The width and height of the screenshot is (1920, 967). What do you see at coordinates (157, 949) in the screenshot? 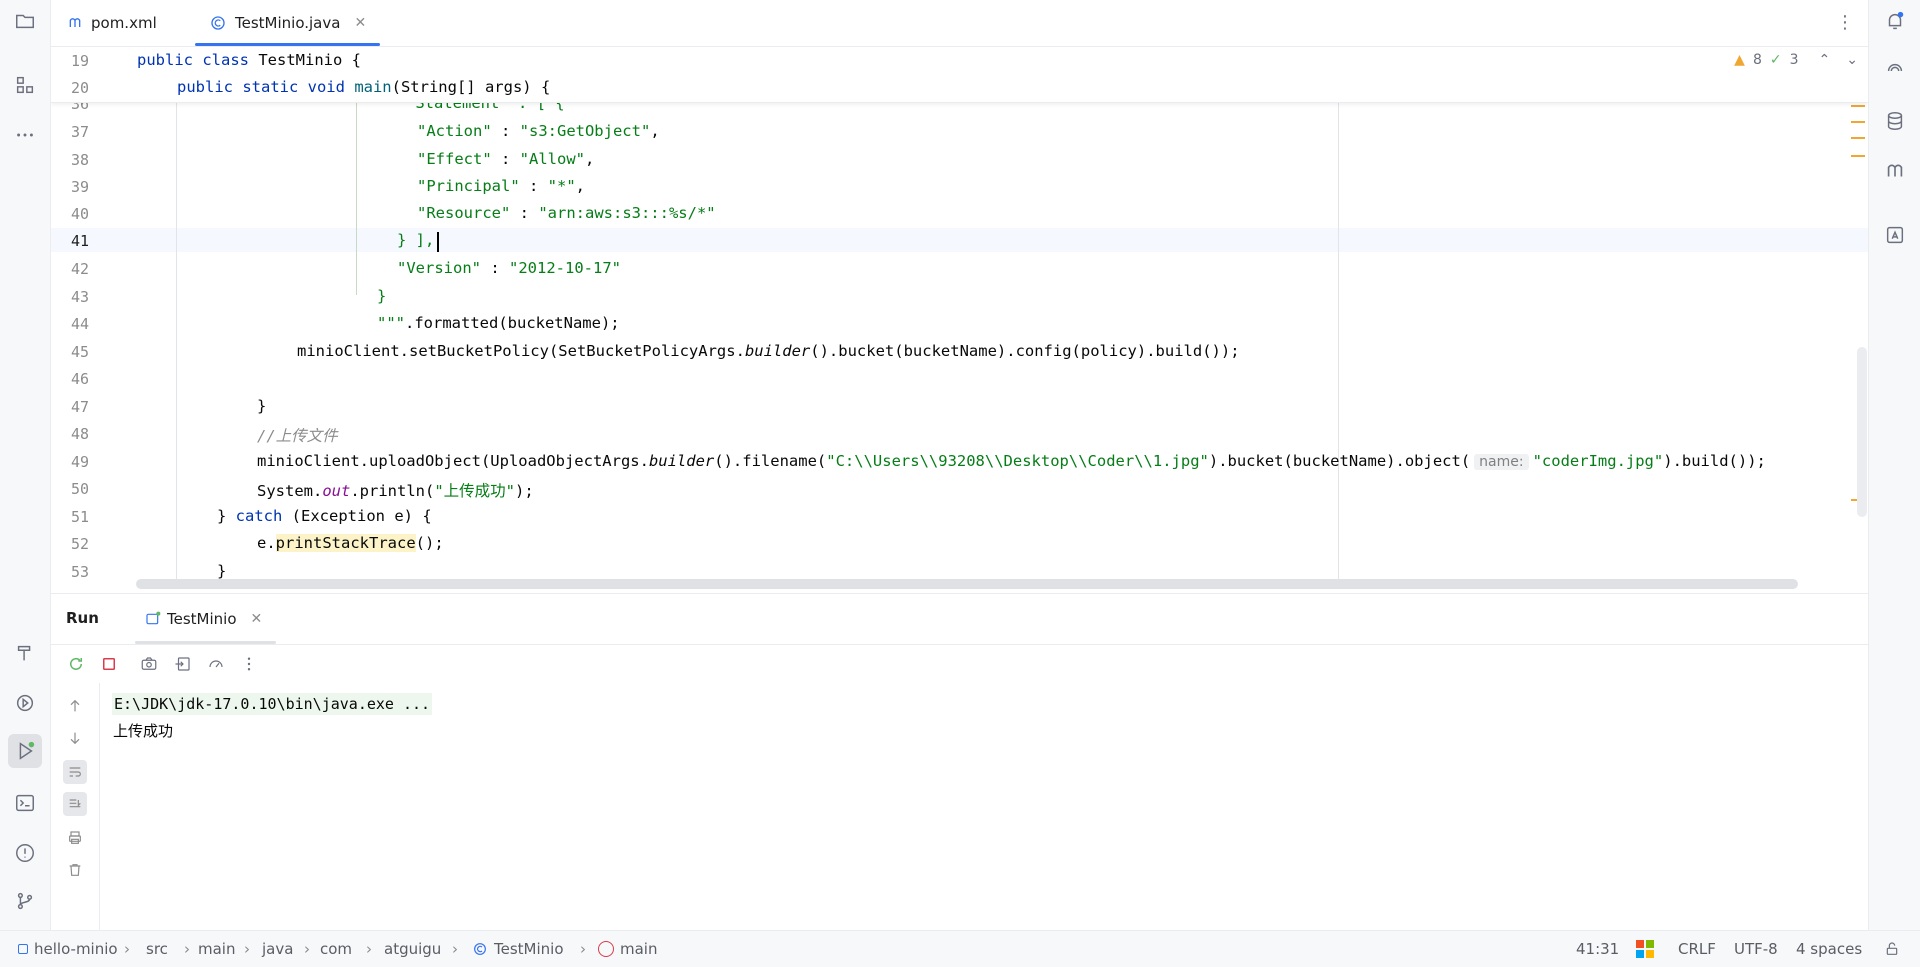
I see `breadcrumb-src: src` at bounding box center [157, 949].